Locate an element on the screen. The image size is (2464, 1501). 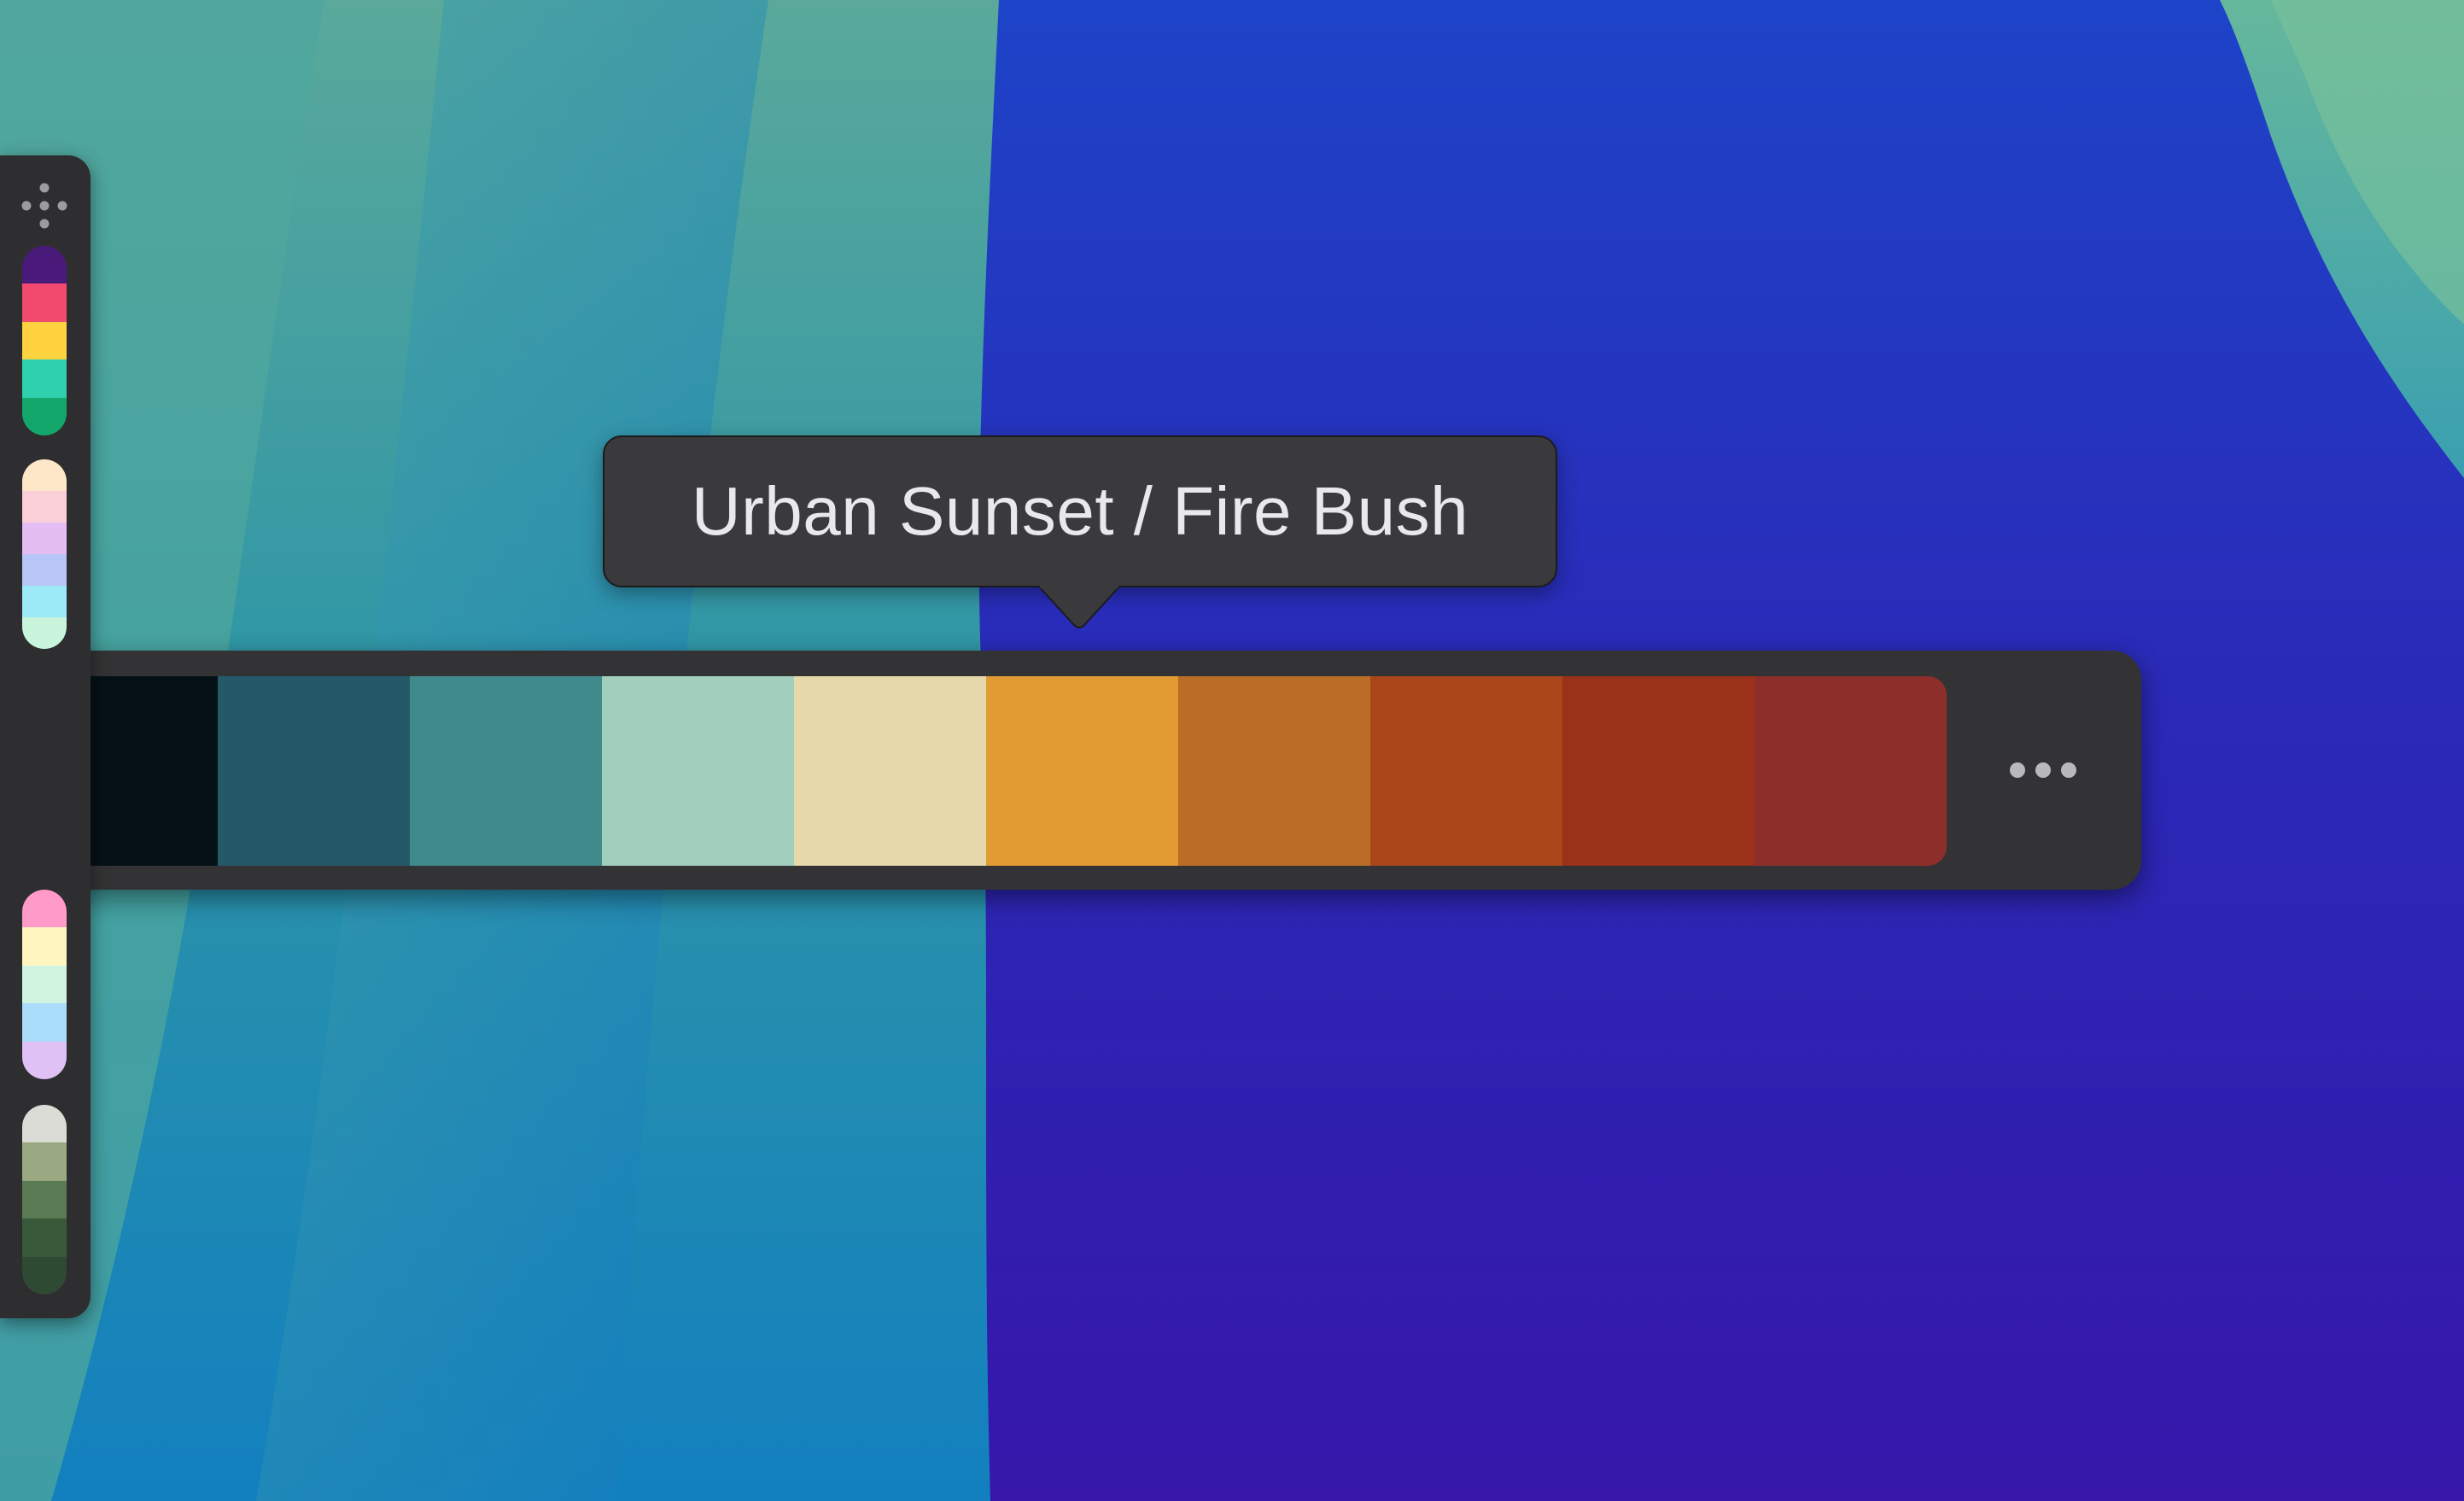
active-palette-swatches is located at coordinates (986, 771).